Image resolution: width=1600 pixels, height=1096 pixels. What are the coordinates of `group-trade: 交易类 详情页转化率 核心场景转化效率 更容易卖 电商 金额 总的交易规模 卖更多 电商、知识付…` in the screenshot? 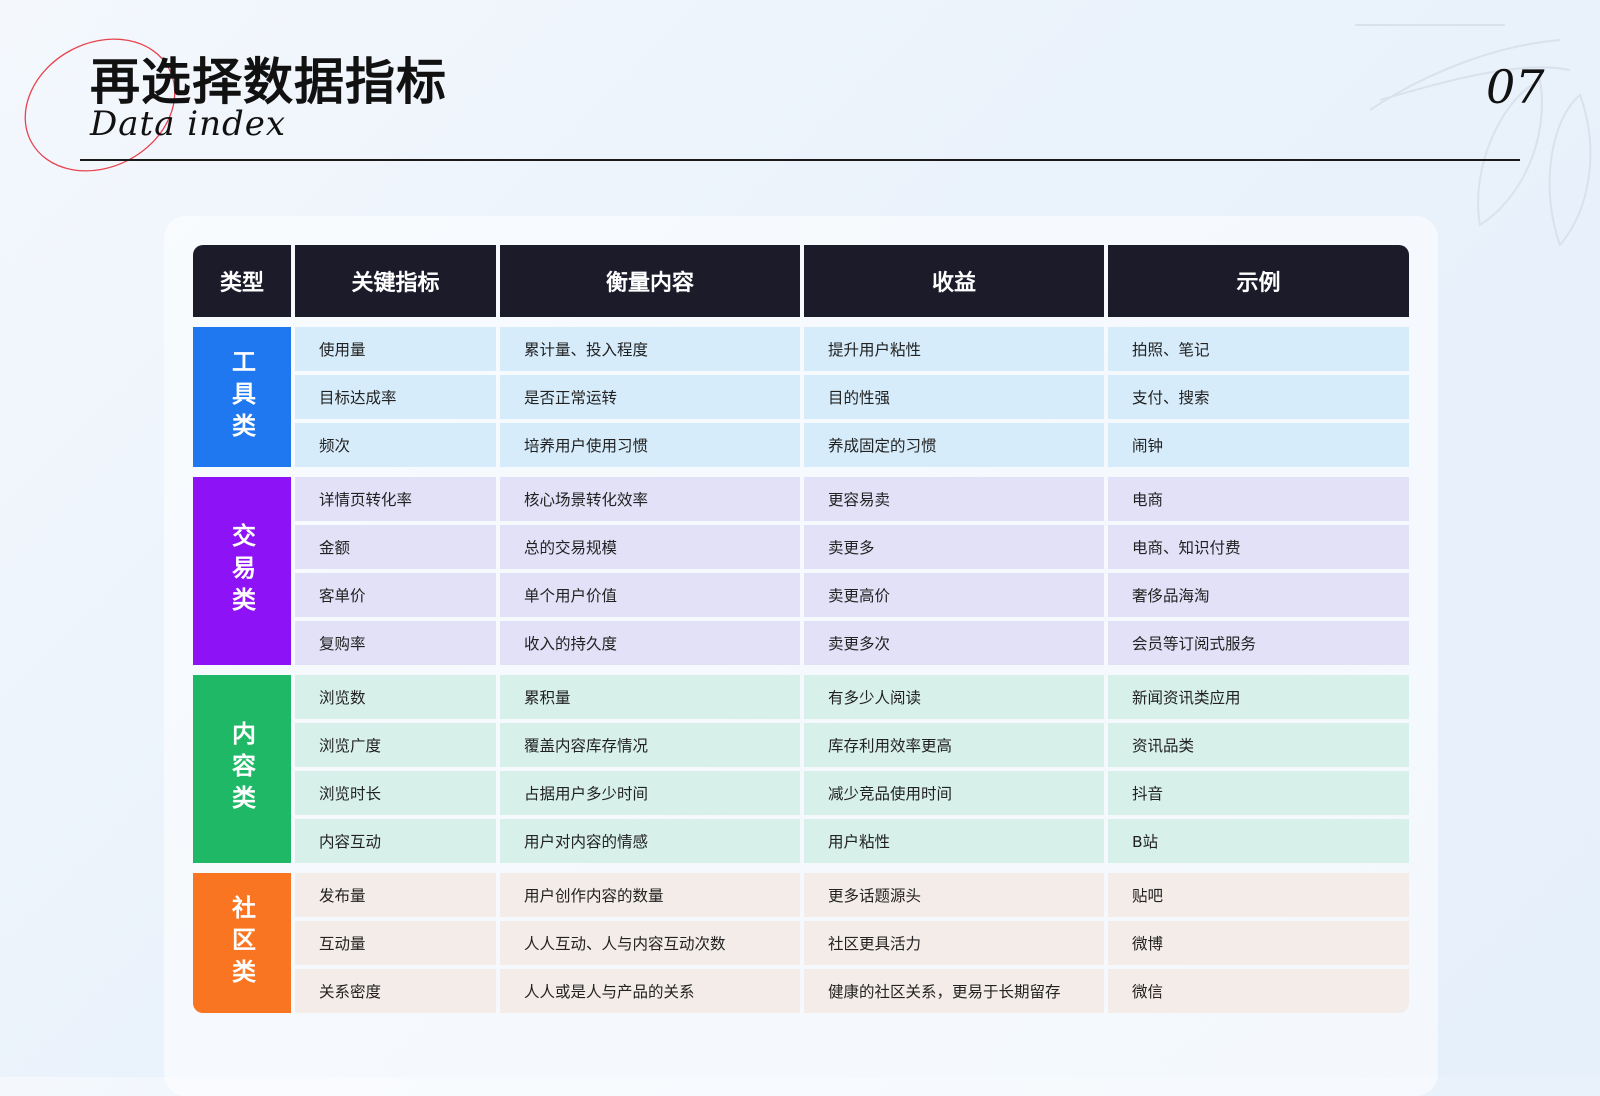 It's located at (801, 571).